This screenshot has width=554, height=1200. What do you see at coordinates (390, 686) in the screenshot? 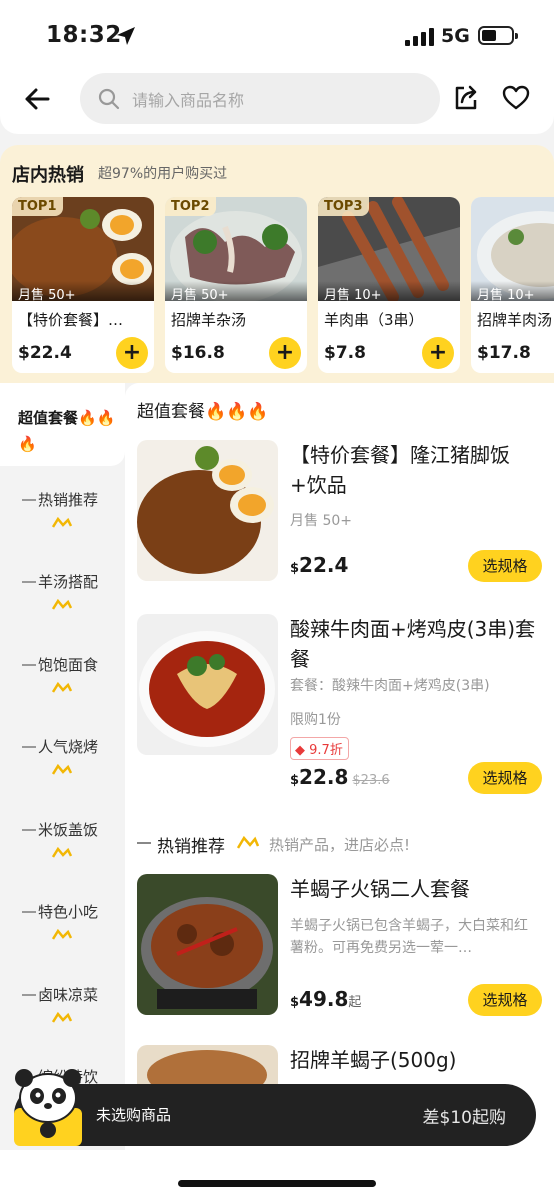
I see `item-desc: 套餐：酸辣牛肉面+烤鸡皮(3串)` at bounding box center [390, 686].